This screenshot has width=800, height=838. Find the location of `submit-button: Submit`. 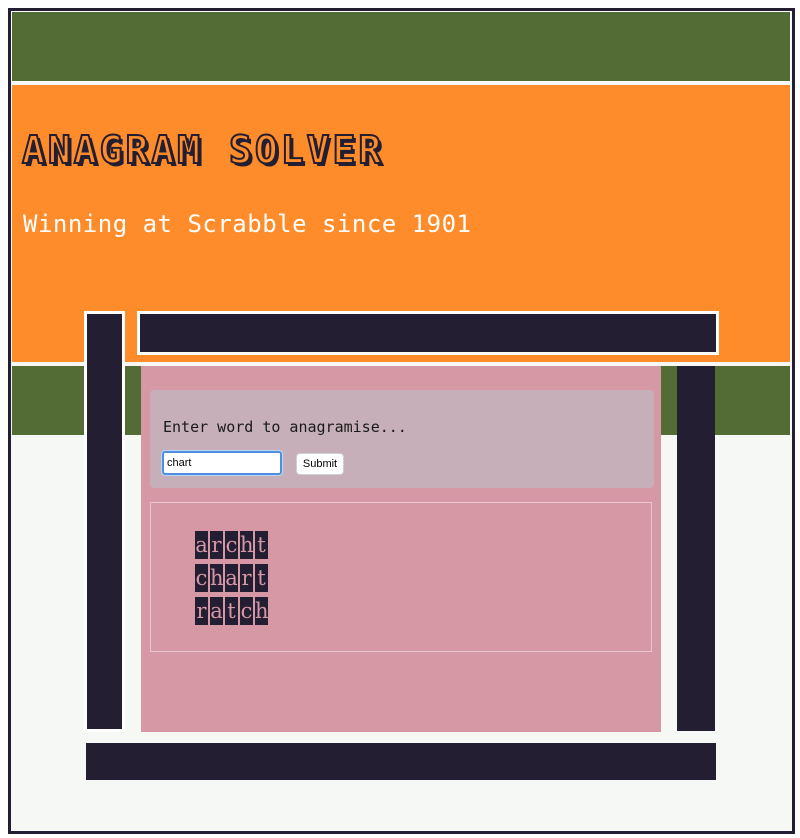

submit-button: Submit is located at coordinates (320, 464).